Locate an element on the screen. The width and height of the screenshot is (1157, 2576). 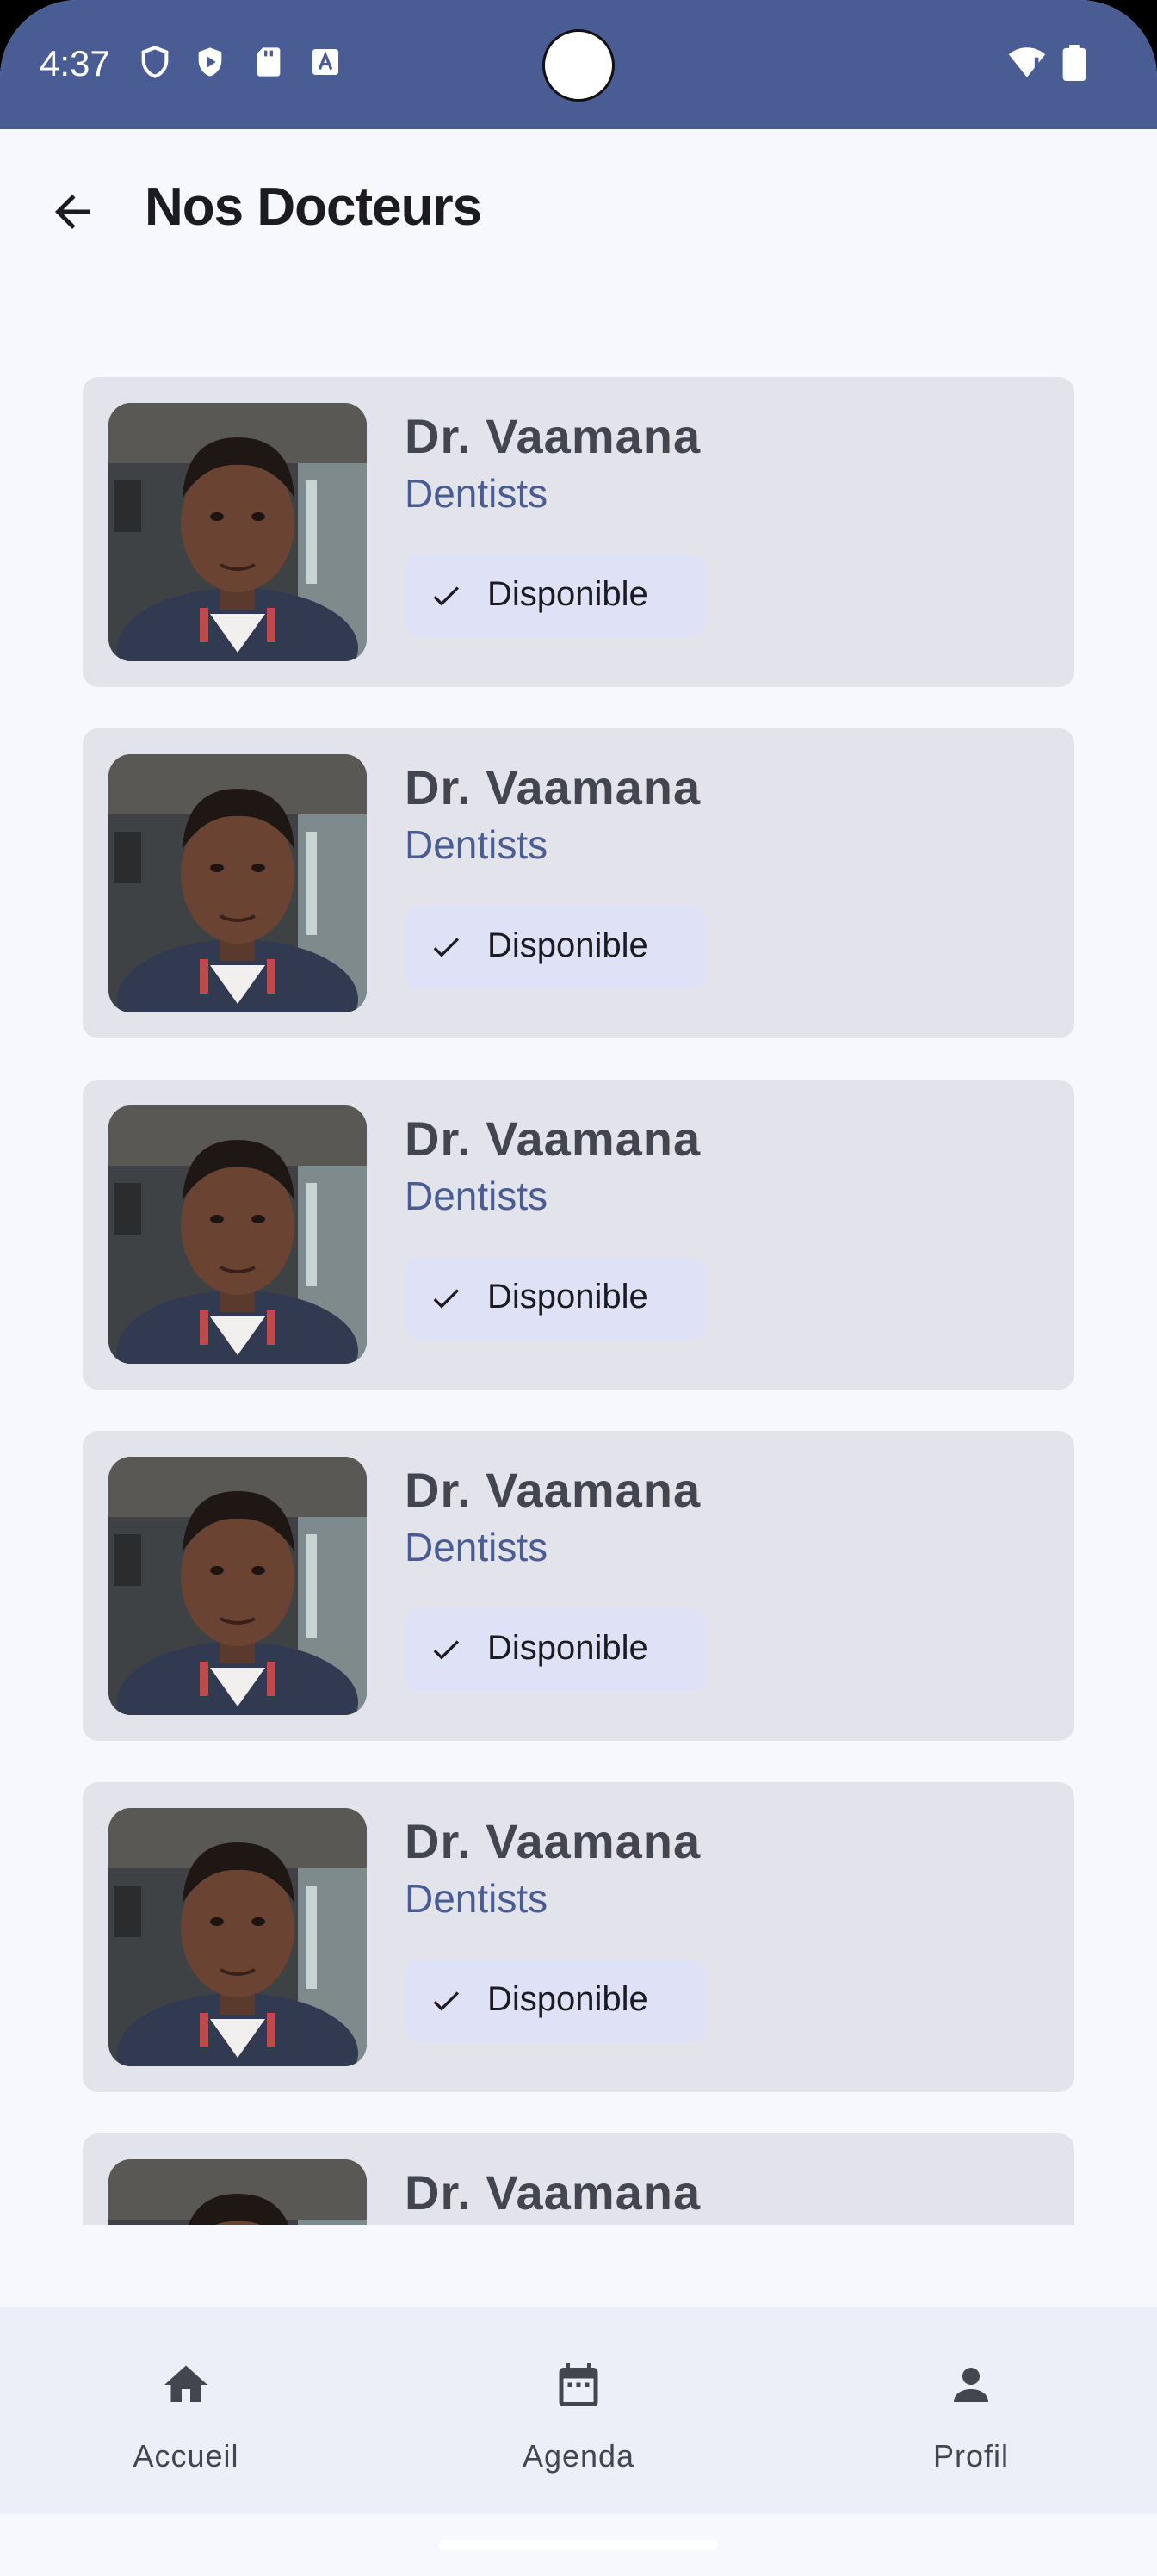
camera-cutout is located at coordinates (579, 65).